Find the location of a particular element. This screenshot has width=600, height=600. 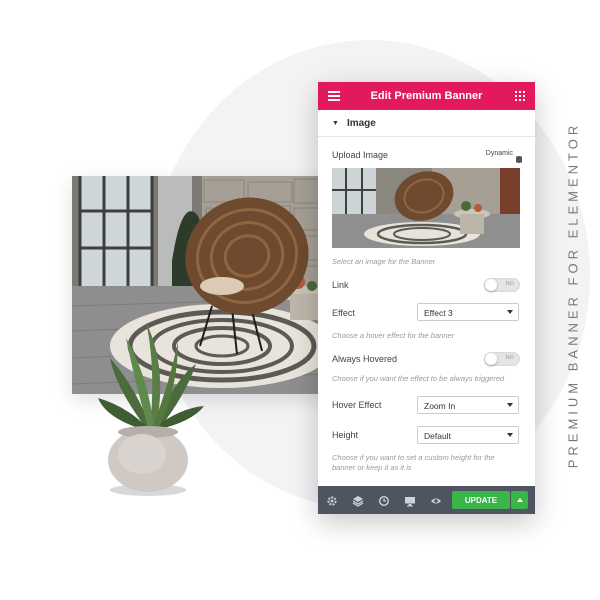

vertical-tagline: PREMIUM BANNER FOR ELEMENTOR is located at coordinates (573, 295).